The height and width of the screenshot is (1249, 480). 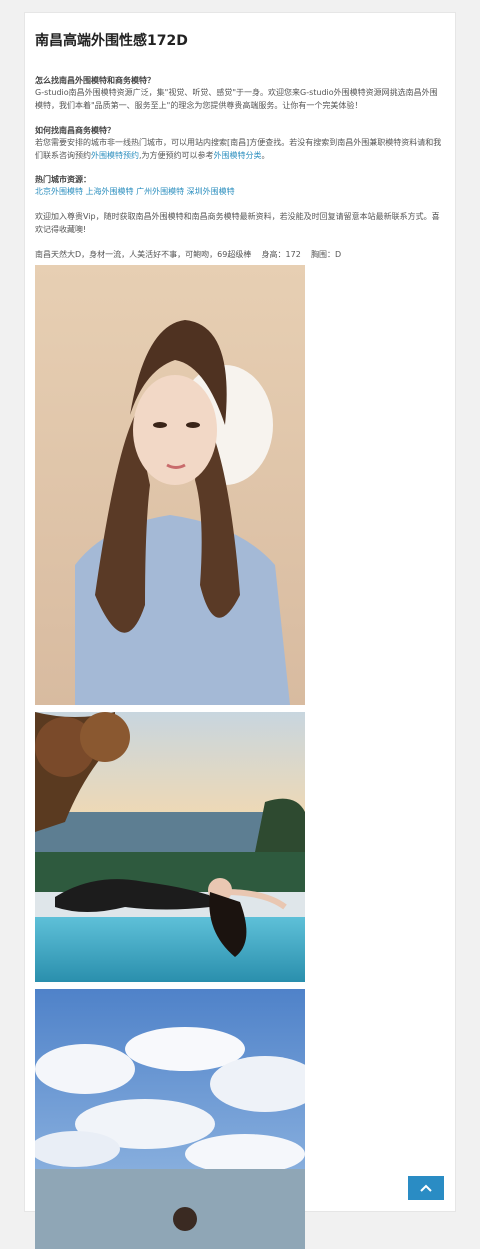 What do you see at coordinates (176, 155) in the screenshot?
I see `body-text: ,为方便预约可以参考` at bounding box center [176, 155].